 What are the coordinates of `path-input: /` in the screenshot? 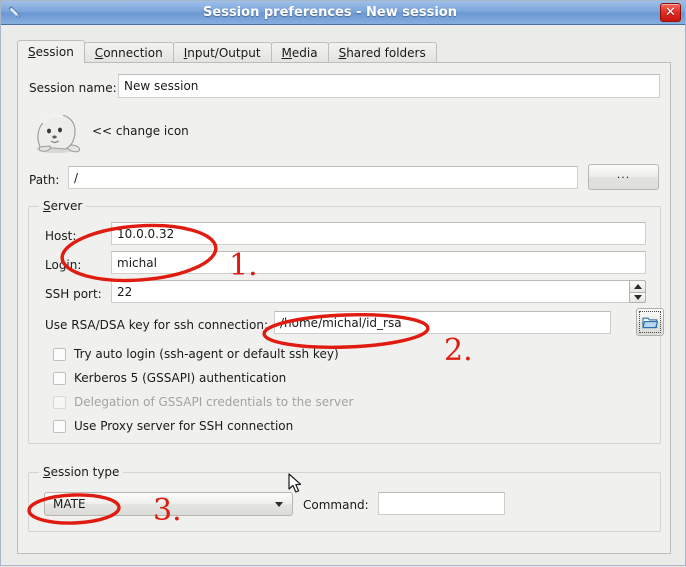 It's located at (323, 177).